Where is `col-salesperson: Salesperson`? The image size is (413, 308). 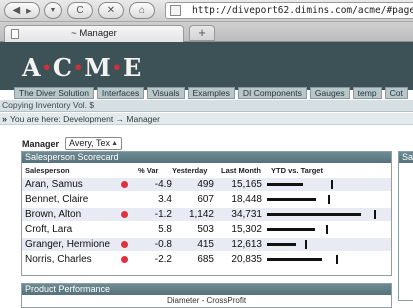
col-salesperson: Salesperson is located at coordinates (47, 170).